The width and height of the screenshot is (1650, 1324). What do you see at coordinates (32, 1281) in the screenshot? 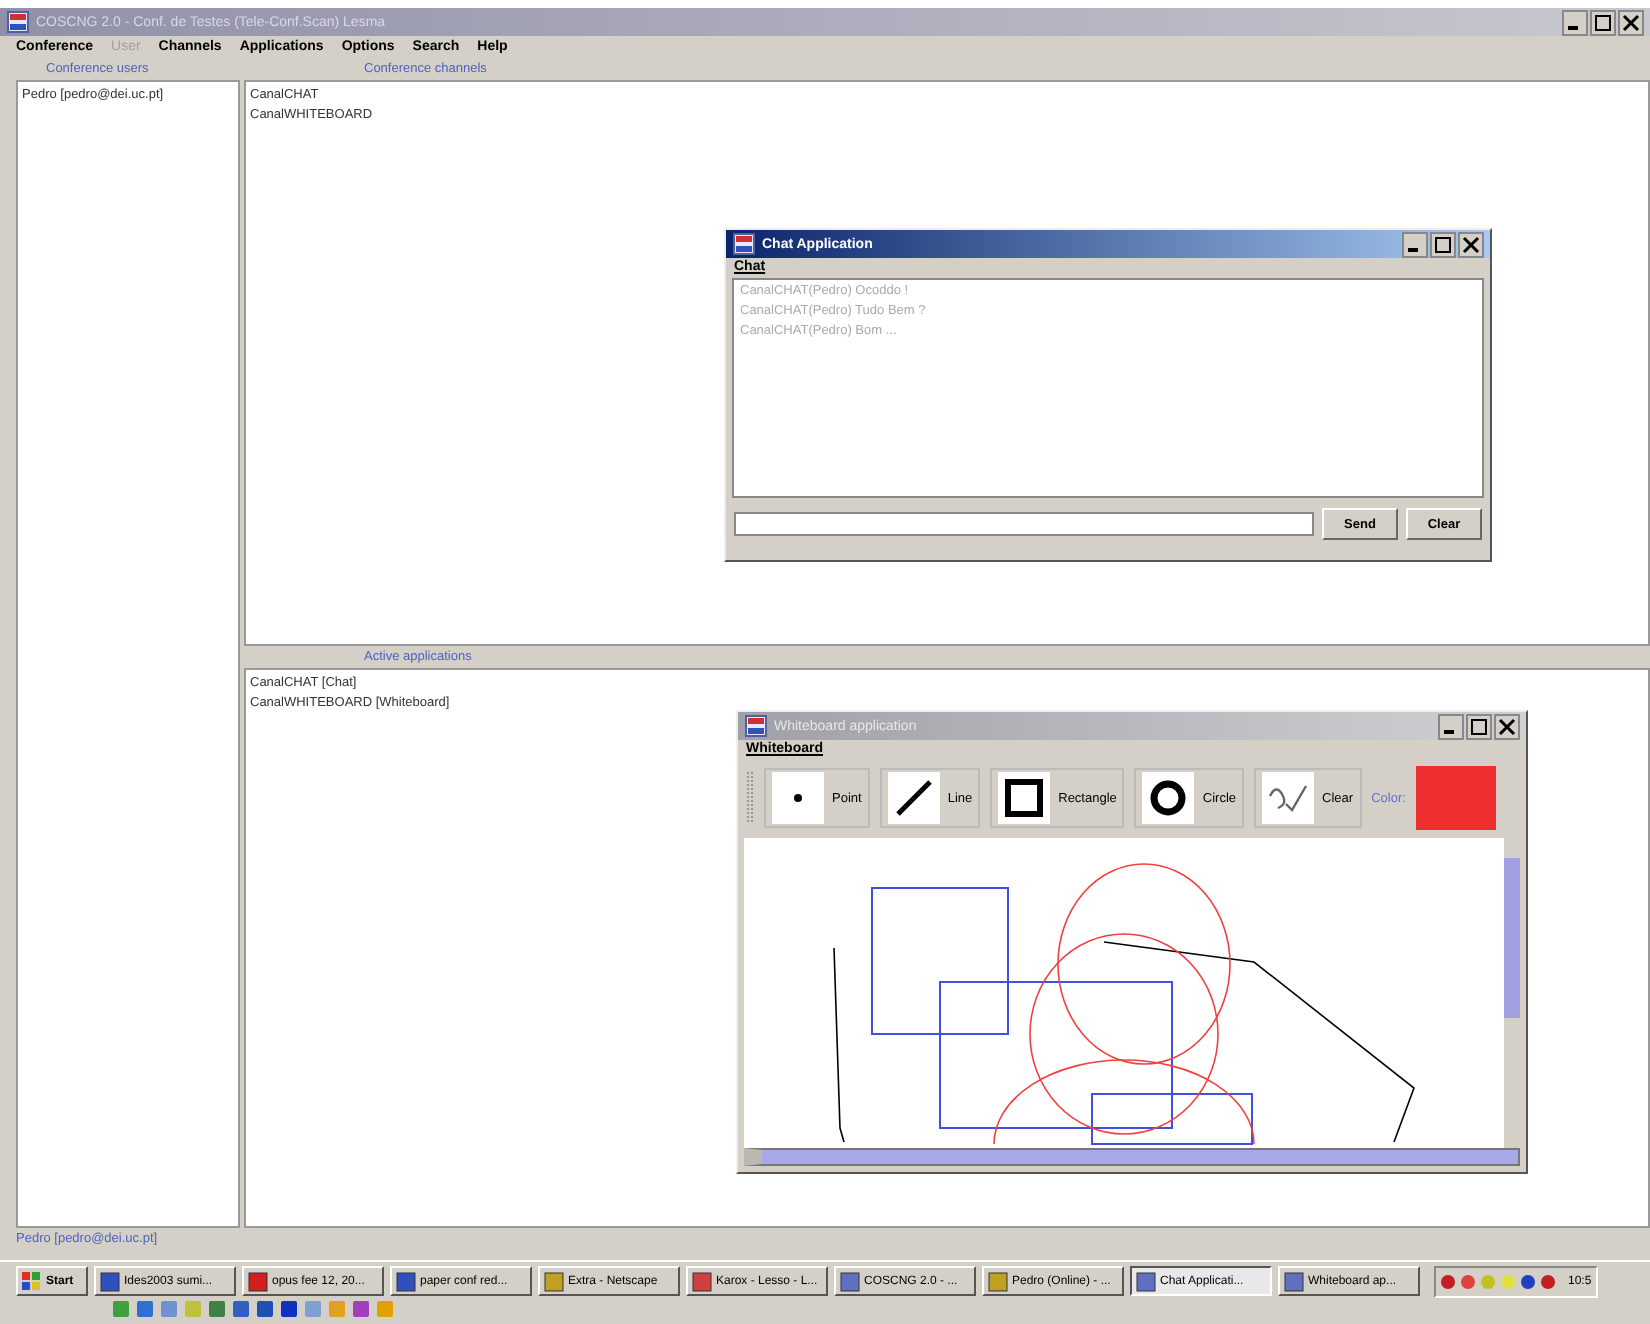
I see `windows-logo-icon` at bounding box center [32, 1281].